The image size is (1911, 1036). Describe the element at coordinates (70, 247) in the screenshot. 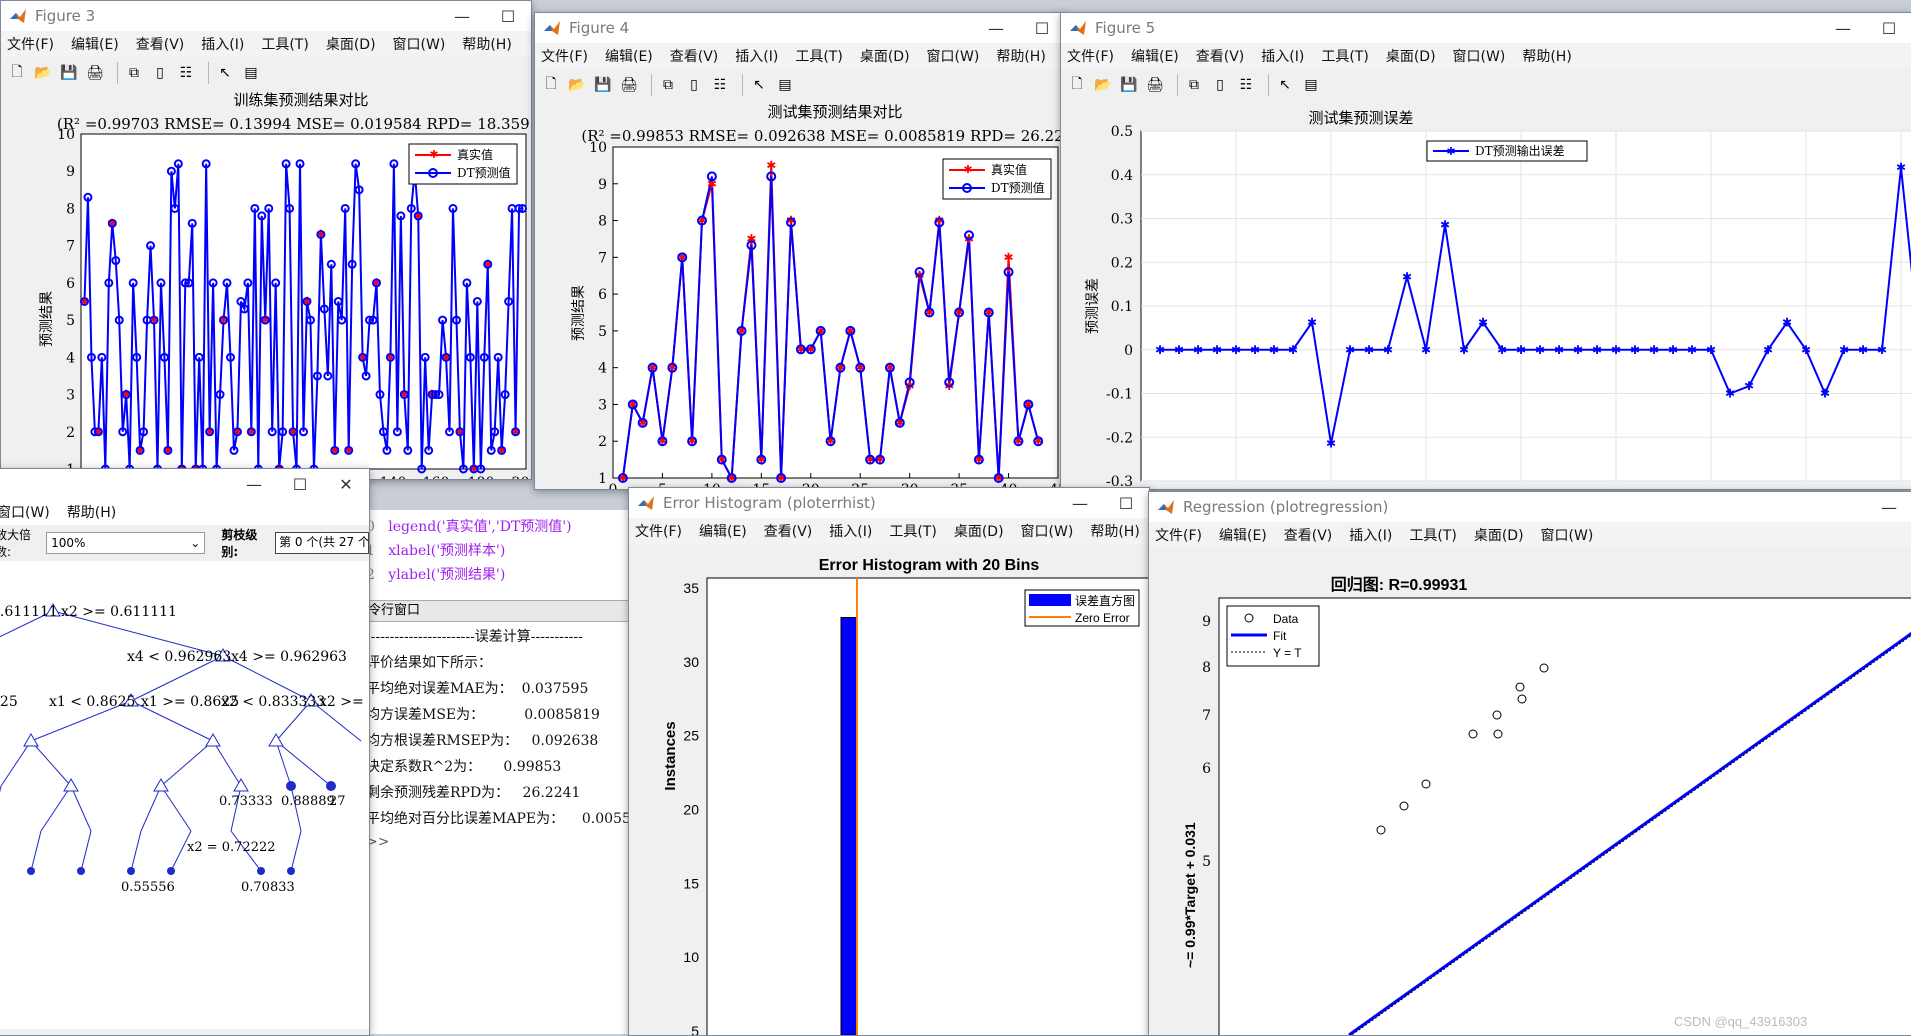

I see `y-tick-label: 7` at that location.